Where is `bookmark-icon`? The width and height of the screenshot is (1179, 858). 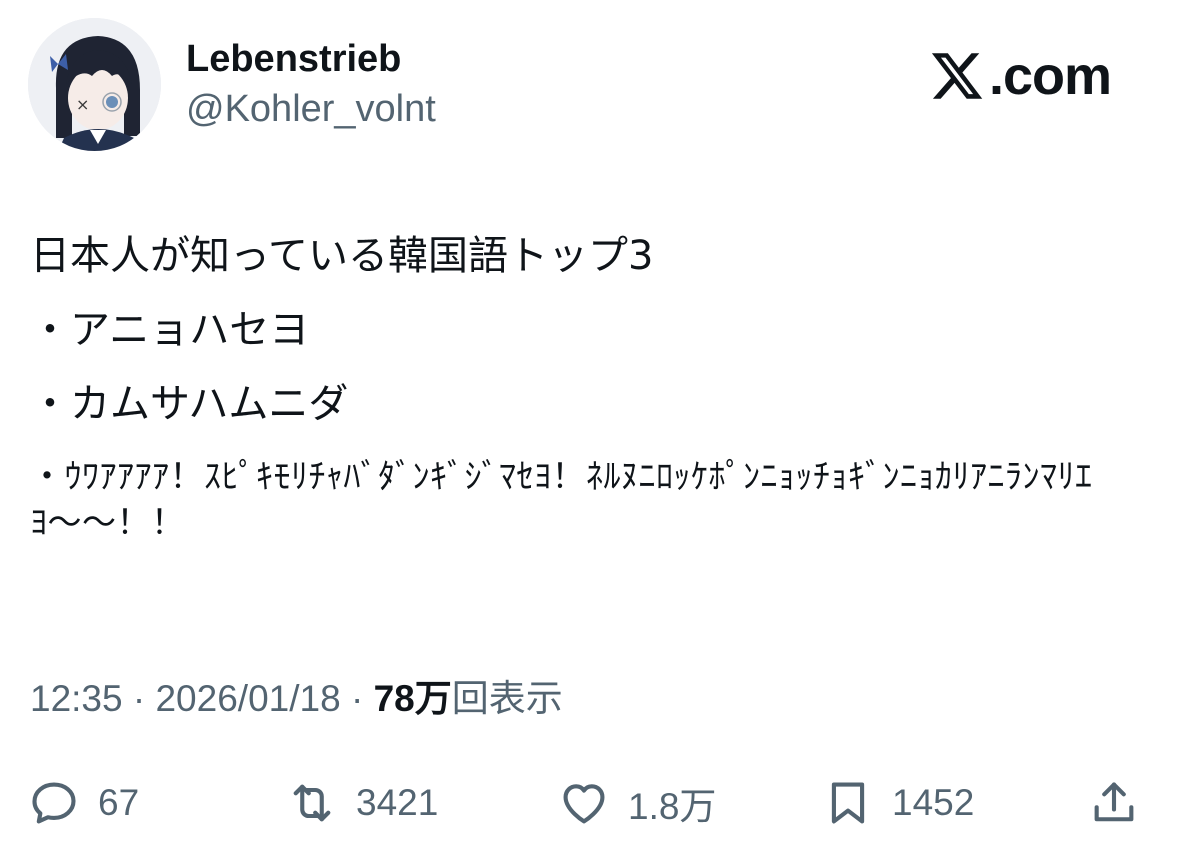 bookmark-icon is located at coordinates (848, 803).